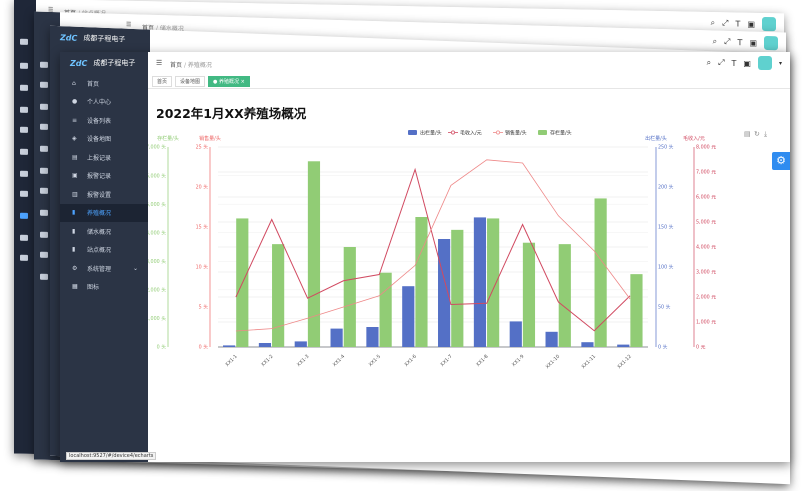  Describe the element at coordinates (93, 84) in the screenshot. I see `sidebar-item-label: 首页` at that location.